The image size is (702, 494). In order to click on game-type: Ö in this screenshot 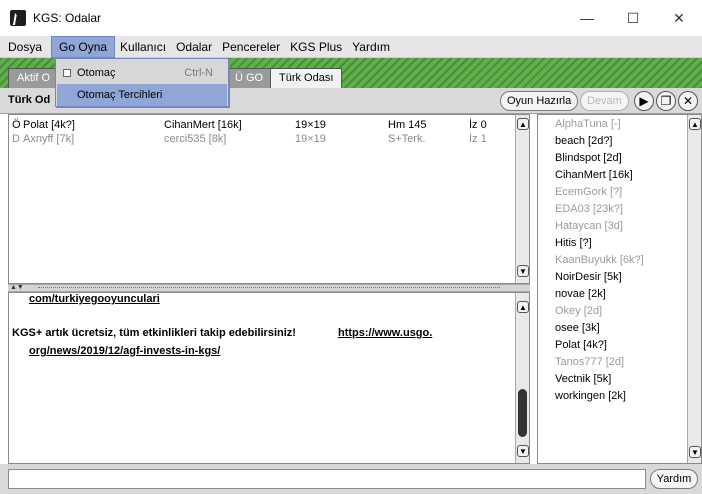, I will do `click(16, 125)`.